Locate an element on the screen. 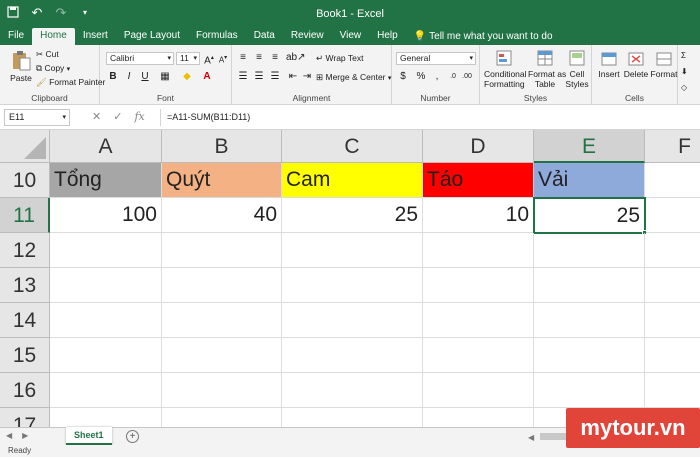 This screenshot has width=700, height=457. align-bottom-icon: ≡ is located at coordinates (275, 57).